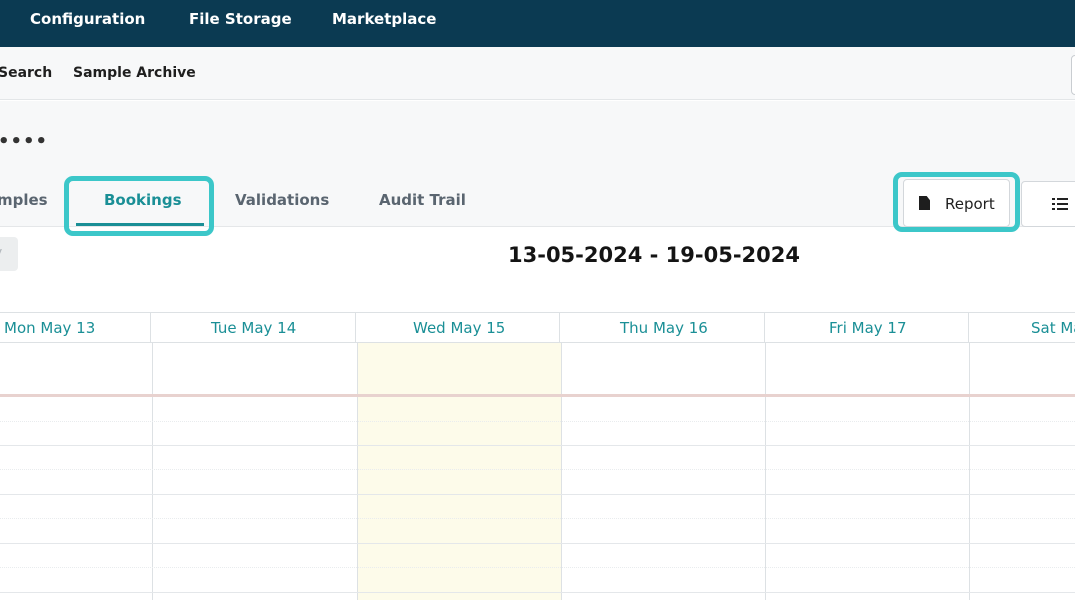 The image size is (1075, 600). I want to click on day-header-wed: Wed May 15, so click(459, 328).